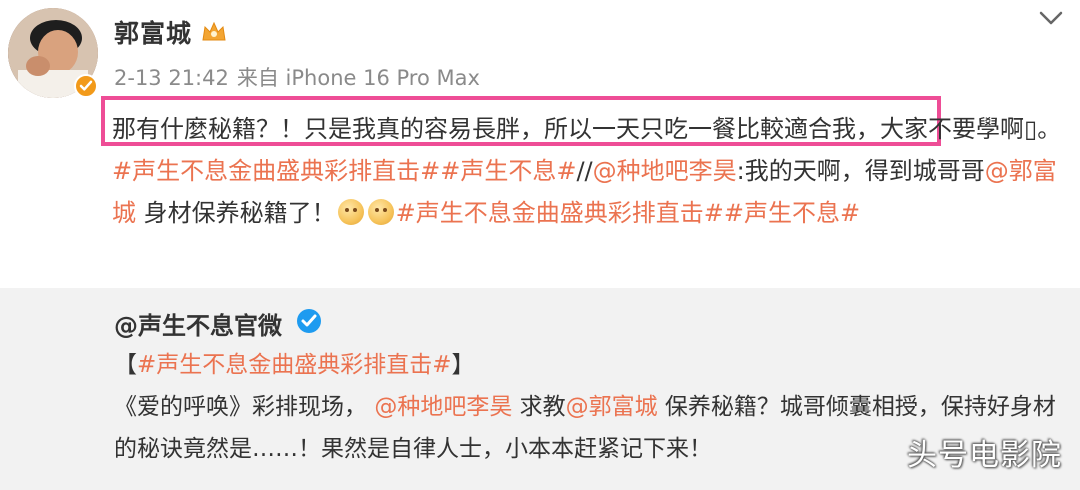 This screenshot has width=1080, height=490. What do you see at coordinates (236, 213) in the screenshot?
I see `guo-text: 身材保养秘籍了！` at bounding box center [236, 213].